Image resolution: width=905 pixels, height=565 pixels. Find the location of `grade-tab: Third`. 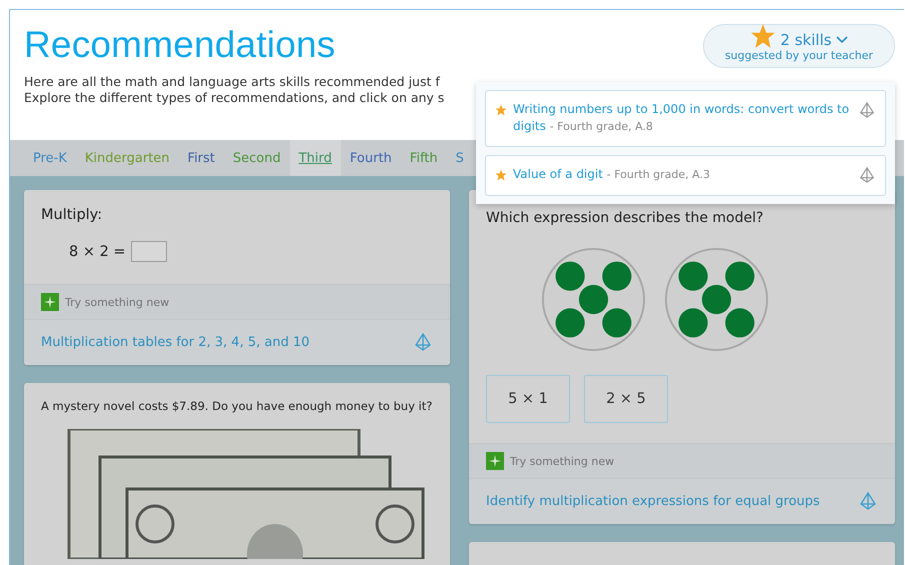

grade-tab: Third is located at coordinates (315, 158).